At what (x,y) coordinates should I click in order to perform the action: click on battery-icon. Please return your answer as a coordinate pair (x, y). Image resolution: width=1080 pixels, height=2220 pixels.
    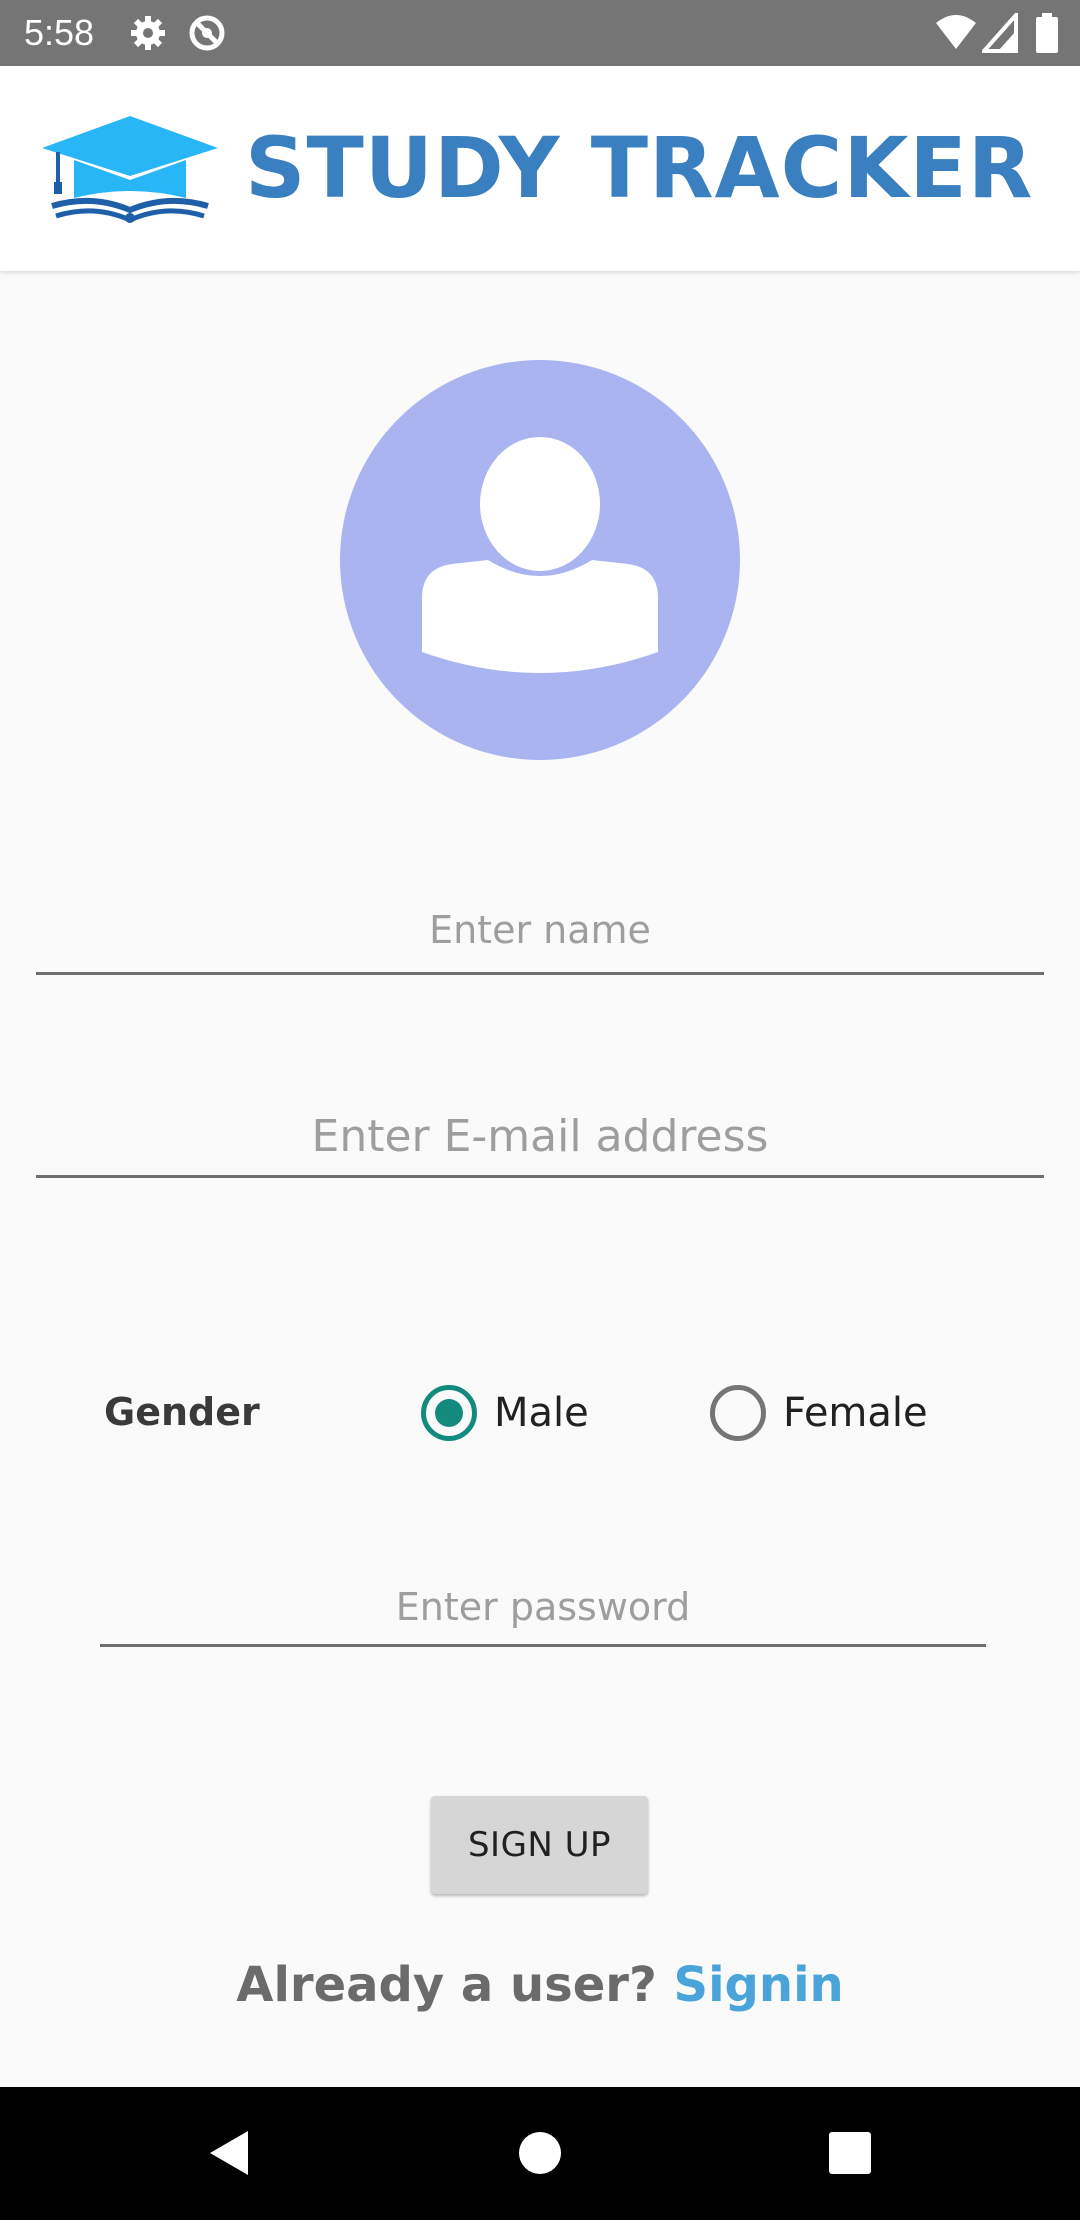
    Looking at the image, I should click on (1047, 35).